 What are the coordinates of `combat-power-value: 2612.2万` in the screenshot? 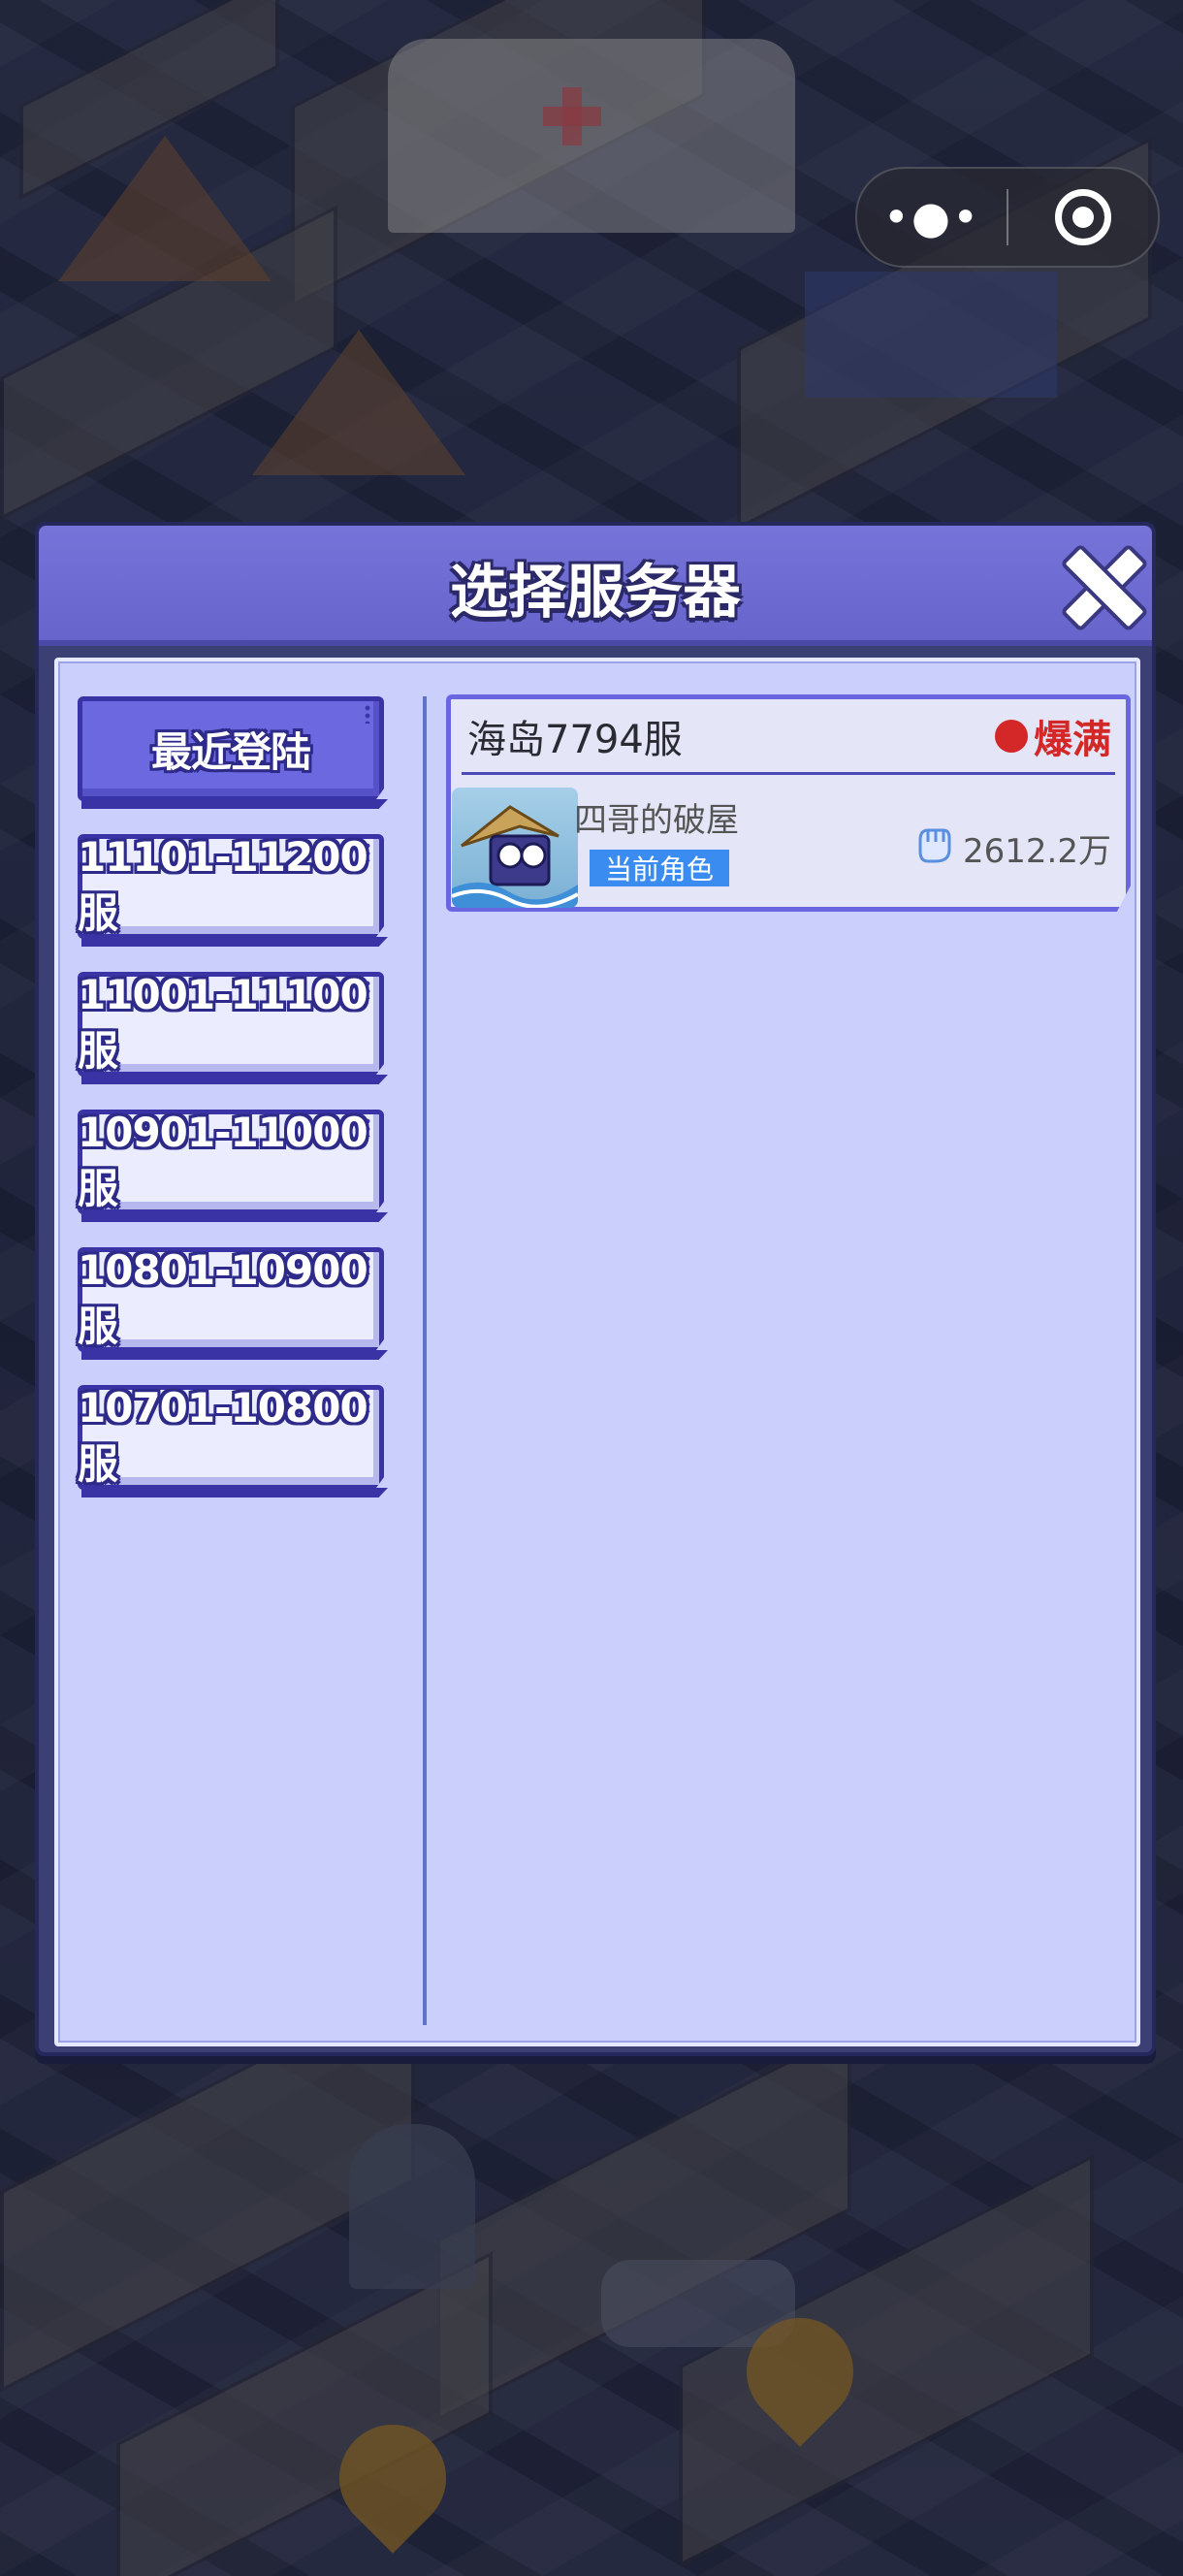 It's located at (1037, 851).